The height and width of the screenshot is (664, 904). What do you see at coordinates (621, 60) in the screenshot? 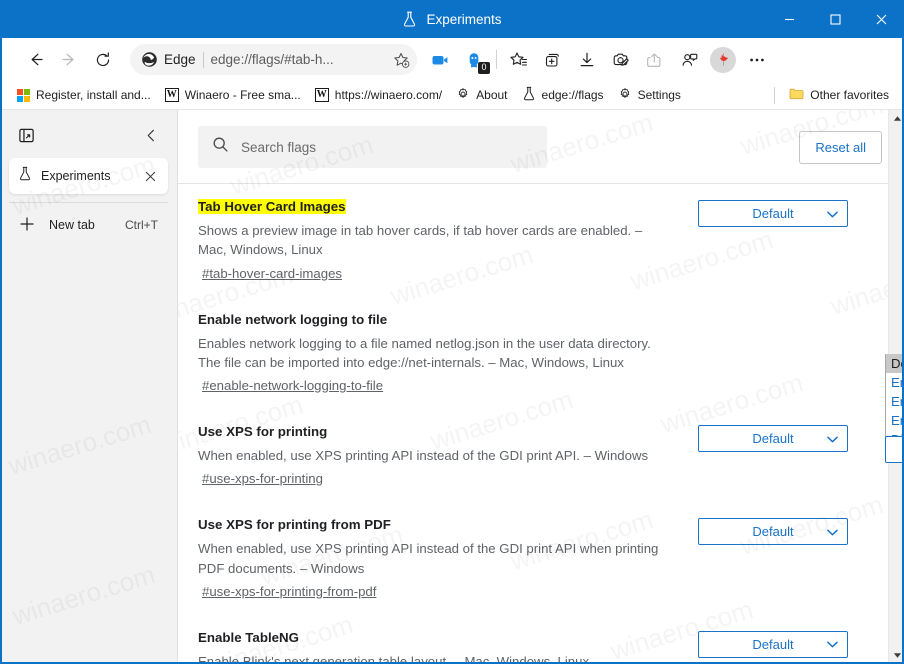
I see `web-capture-icon` at bounding box center [621, 60].